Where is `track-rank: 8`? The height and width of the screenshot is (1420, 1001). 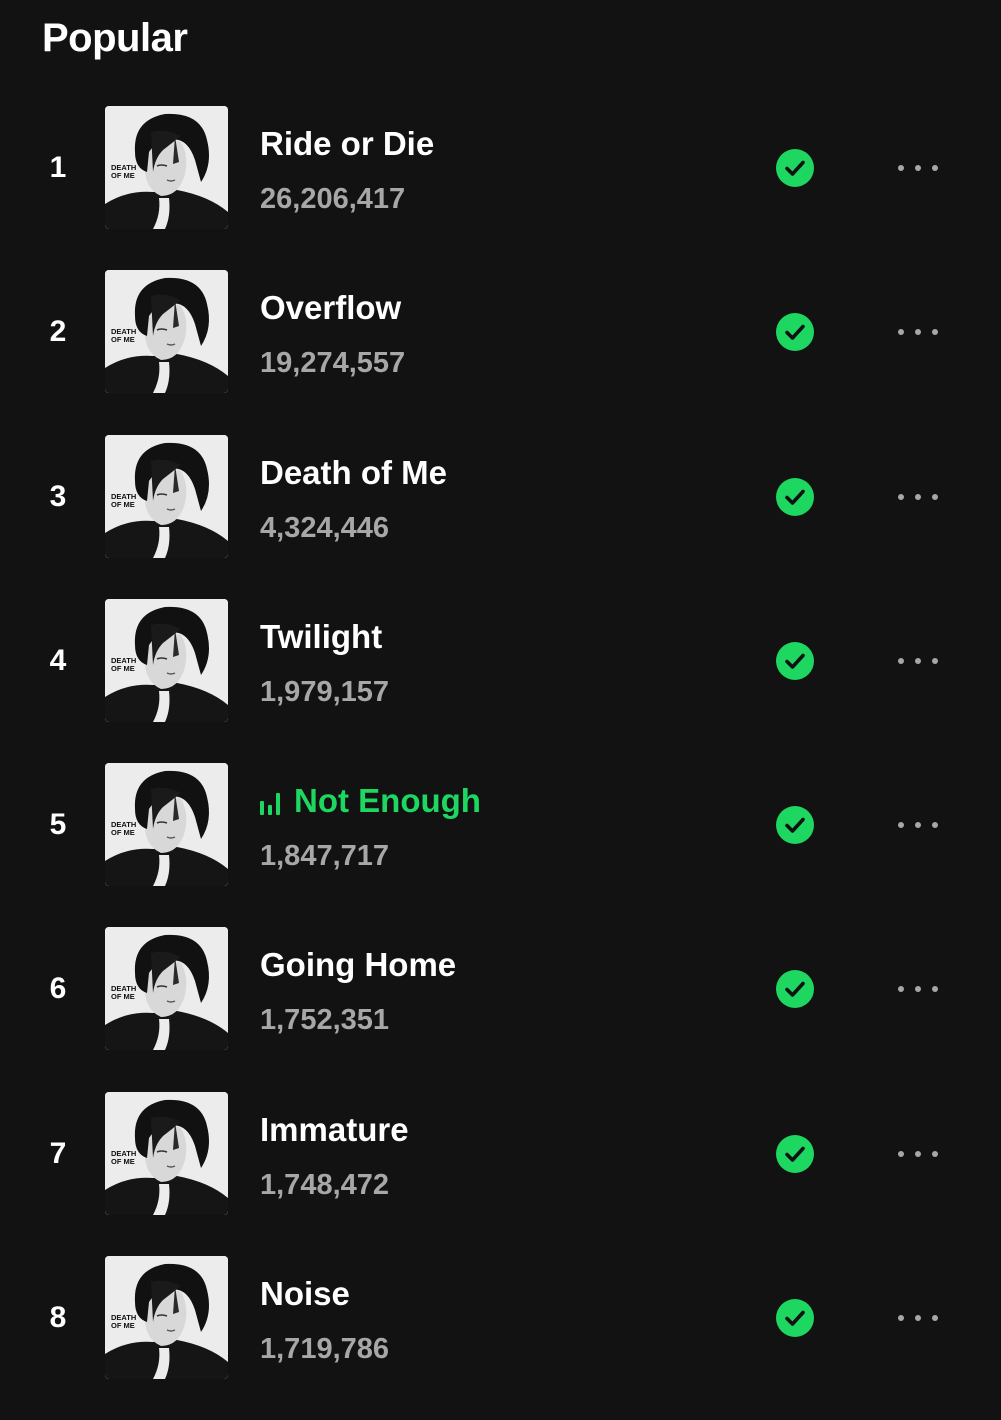
track-rank: 8 is located at coordinates (58, 1318).